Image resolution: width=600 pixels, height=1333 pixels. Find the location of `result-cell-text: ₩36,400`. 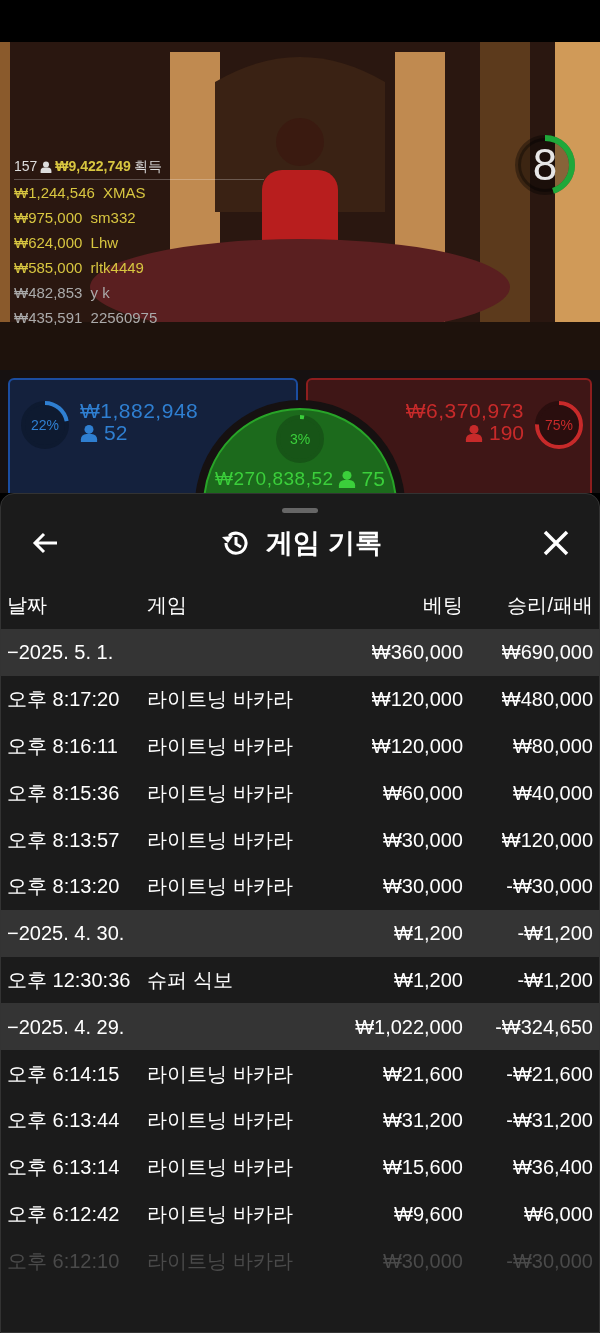

result-cell-text: ₩36,400 is located at coordinates (552, 1168).